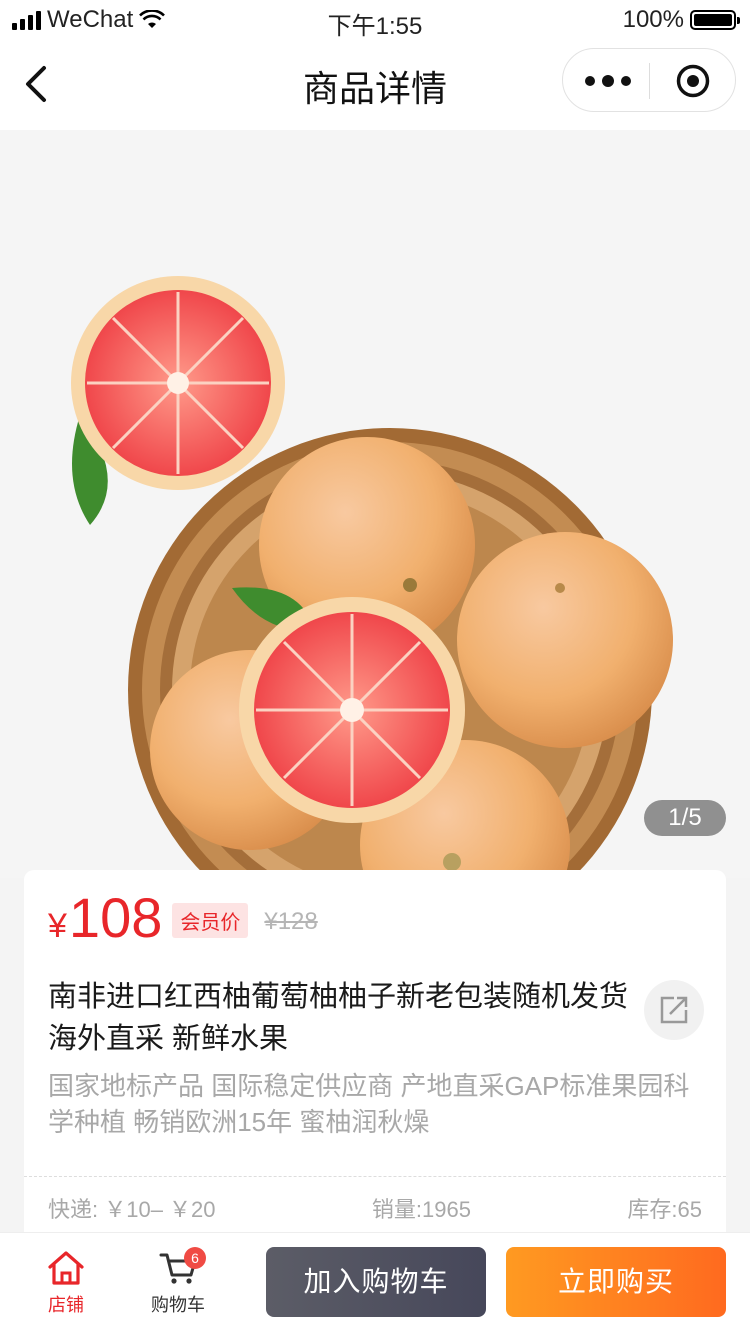 This screenshot has height=1335, width=750. I want to click on product-meta: 快递: ￥10– ￥20 销量:1965 库存:65, so click(375, 1208).